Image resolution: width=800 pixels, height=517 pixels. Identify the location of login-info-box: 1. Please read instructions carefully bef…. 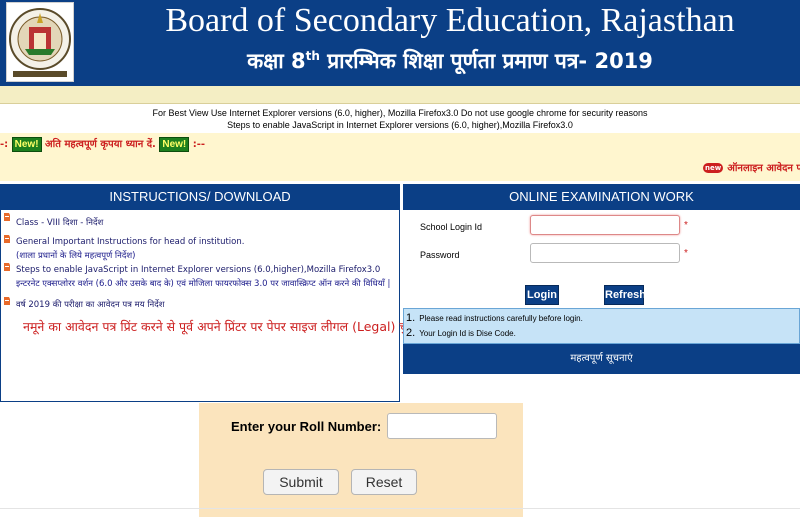
(601, 326).